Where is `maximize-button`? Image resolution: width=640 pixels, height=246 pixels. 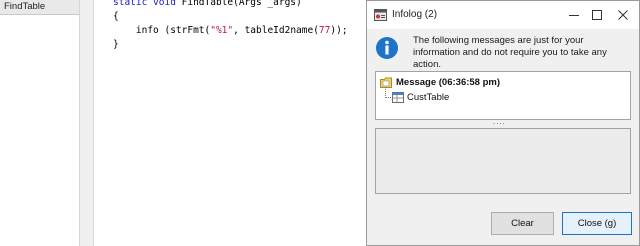
maximize-button is located at coordinates (597, 15).